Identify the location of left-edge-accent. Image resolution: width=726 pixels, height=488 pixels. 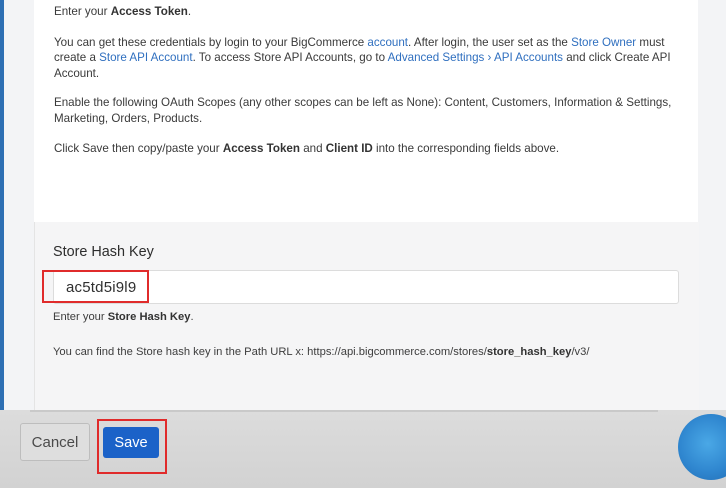
(2, 205).